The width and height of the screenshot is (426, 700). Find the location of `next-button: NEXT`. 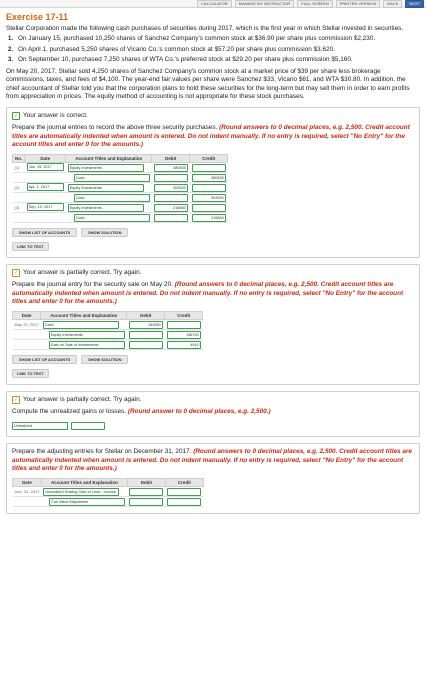

next-button: NEXT is located at coordinates (414, 4).